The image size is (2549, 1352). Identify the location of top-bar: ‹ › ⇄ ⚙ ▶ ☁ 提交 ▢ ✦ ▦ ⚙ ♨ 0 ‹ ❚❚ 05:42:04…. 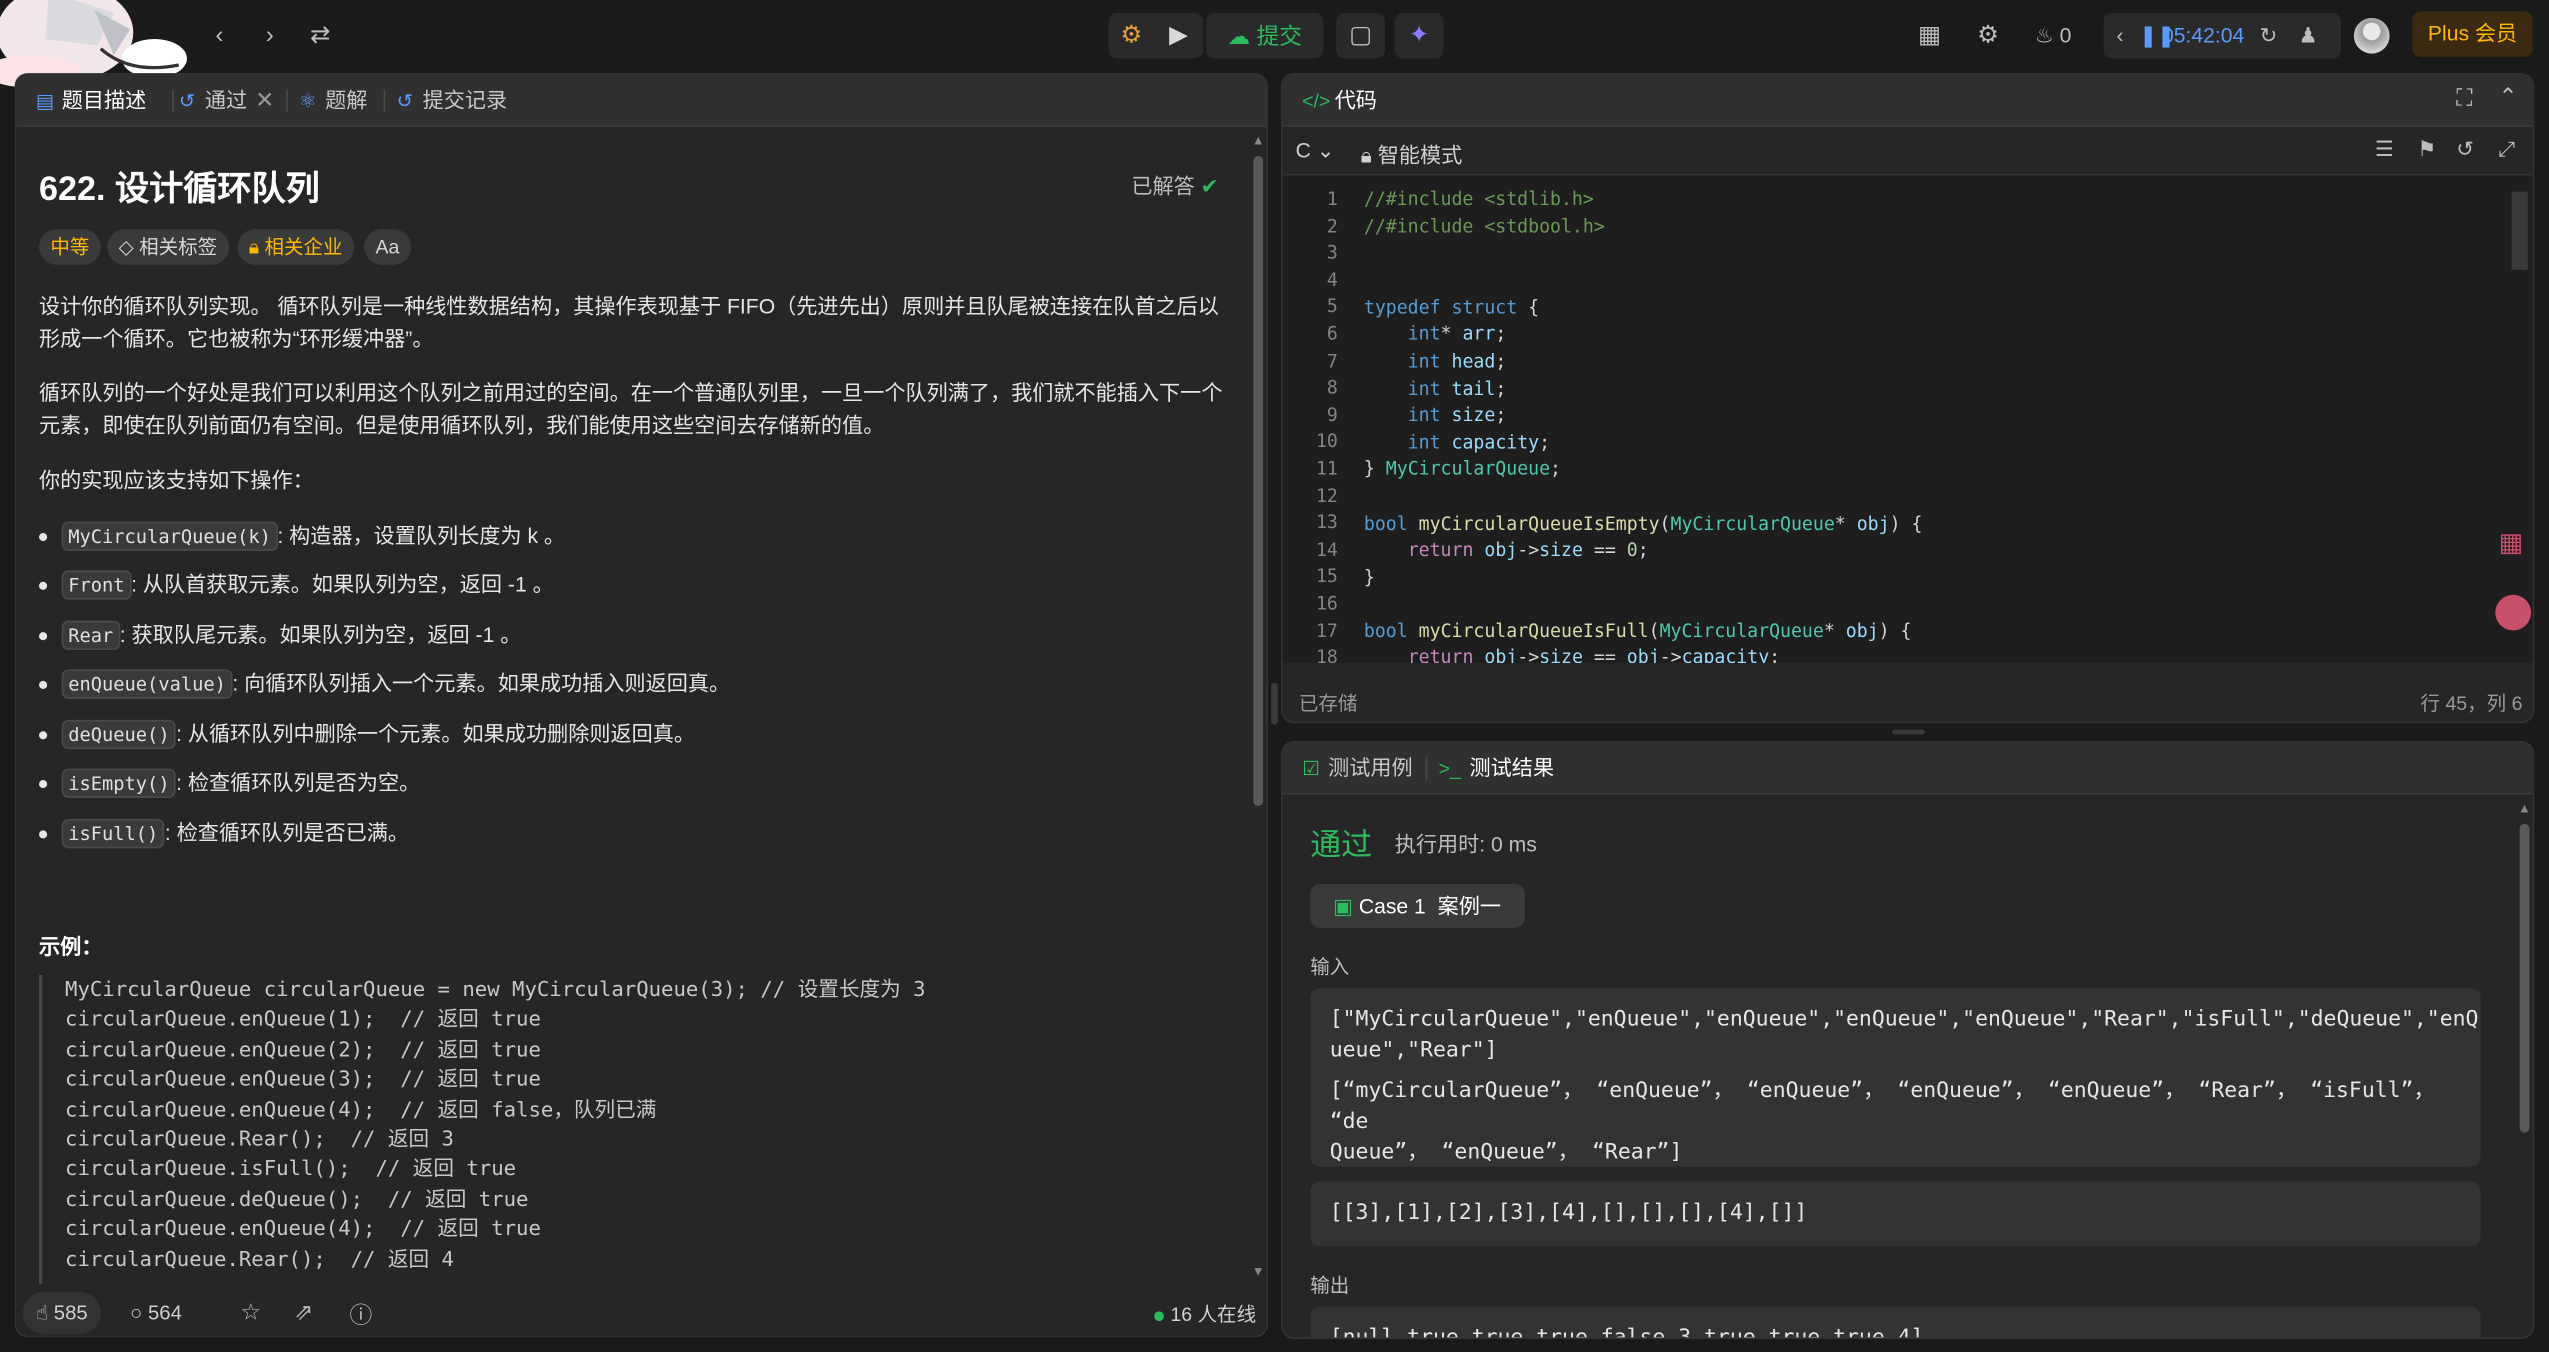
(1274, 44).